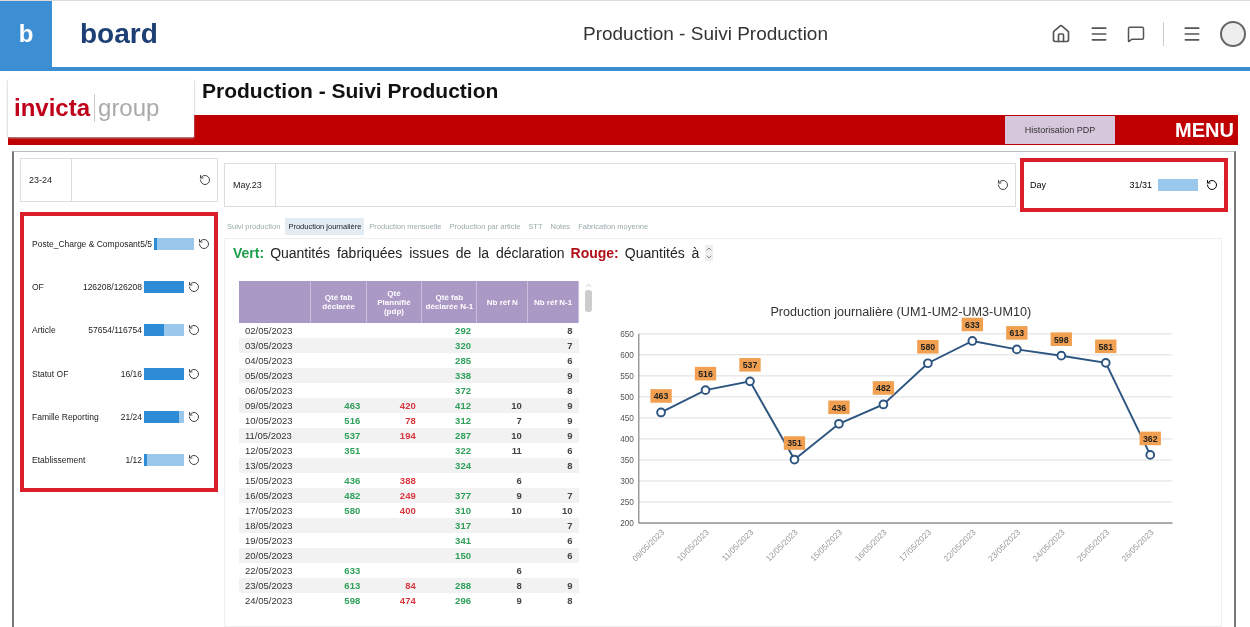  I want to click on table-cell: 388, so click(394, 480).